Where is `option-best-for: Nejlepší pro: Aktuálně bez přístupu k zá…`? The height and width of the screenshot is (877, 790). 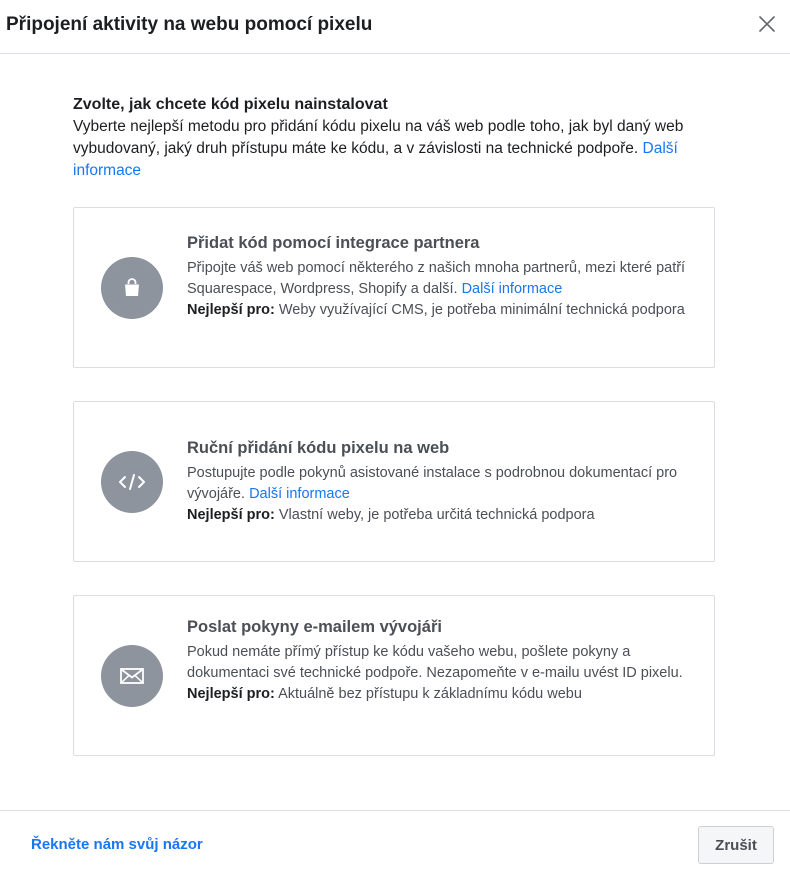
option-best-for: Nejlepší pro: Aktuálně bez přístupu k zá… is located at coordinates (442, 694).